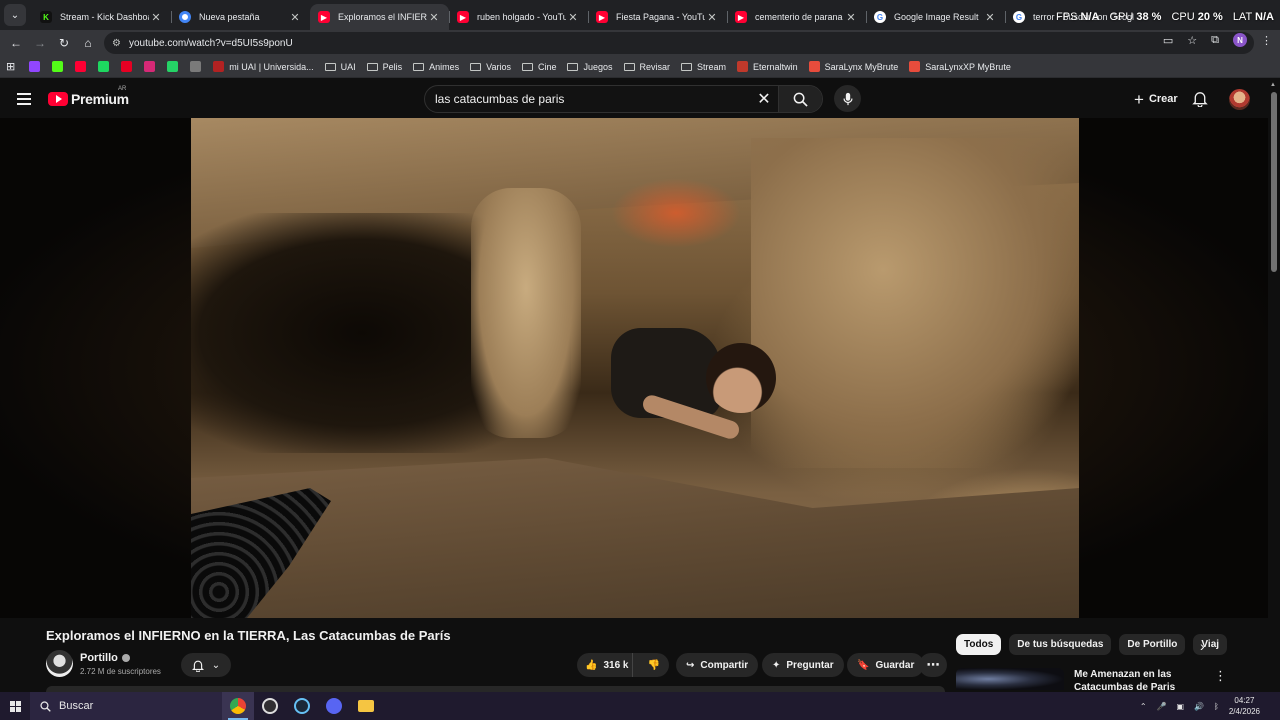 The image size is (1280, 720). Describe the element at coordinates (1239, 99) in the screenshot. I see `account-avatar` at that location.